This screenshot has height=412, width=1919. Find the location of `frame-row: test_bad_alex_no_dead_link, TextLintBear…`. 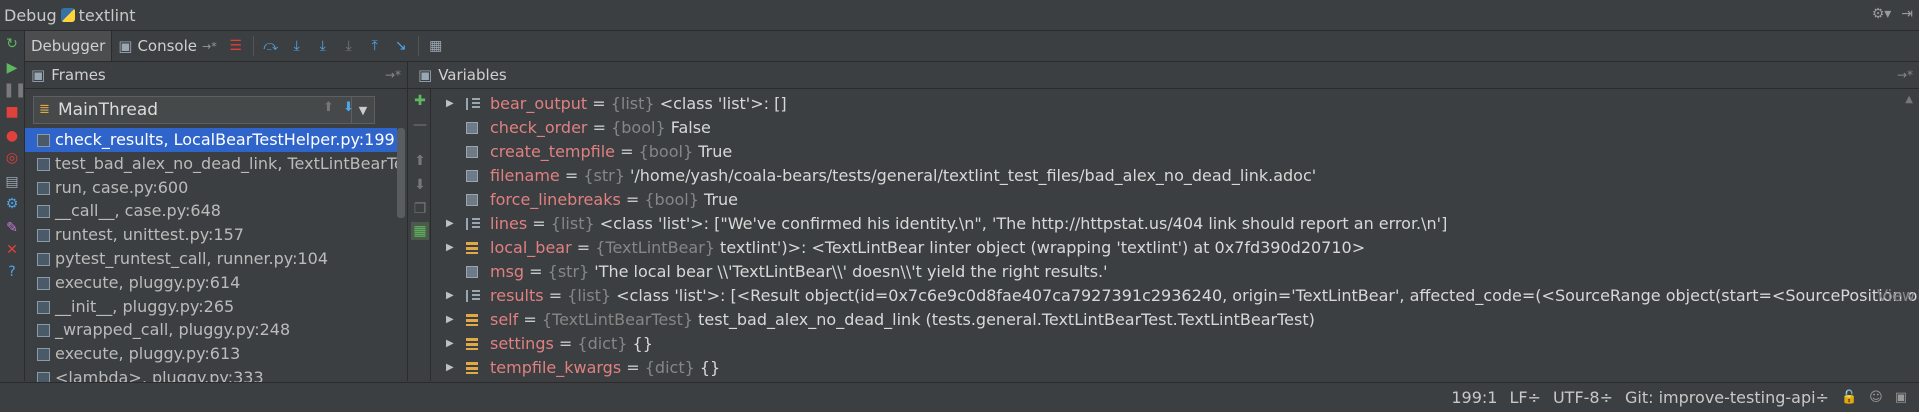

frame-row: test_bad_alex_no_dead_link, TextLintBear… is located at coordinates (211, 164).